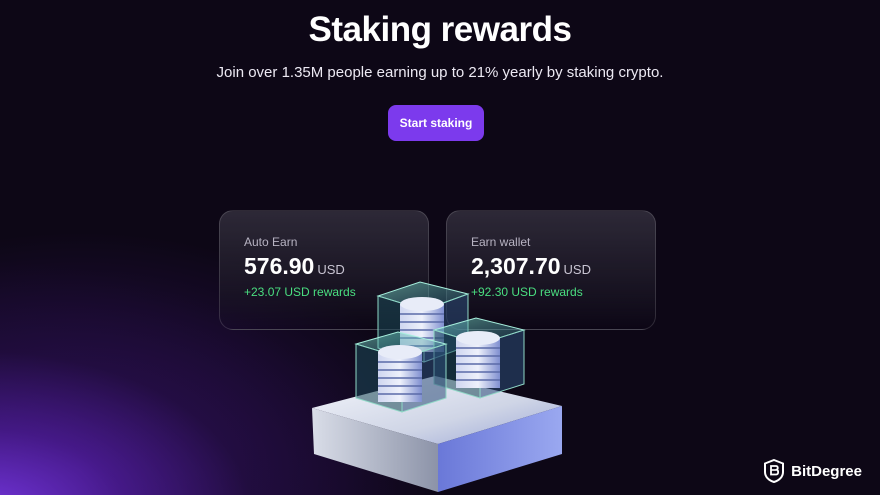 The width and height of the screenshot is (880, 495). Describe the element at coordinates (774, 471) in the screenshot. I see `bitdegree-shield-logo-icon` at that location.